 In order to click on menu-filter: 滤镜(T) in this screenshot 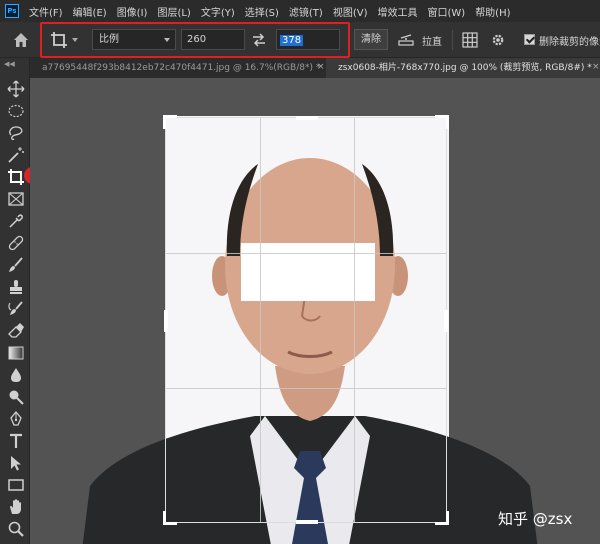, I will do `click(306, 11)`.